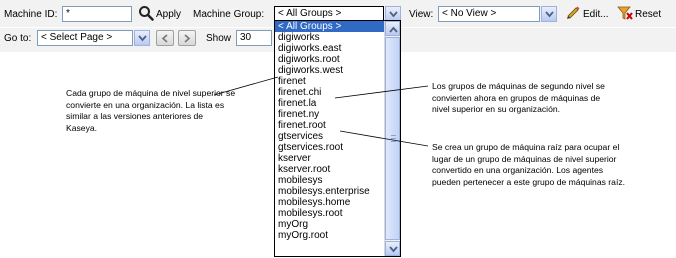 This screenshot has width=676, height=258. I want to click on next-page-button, so click(187, 38).